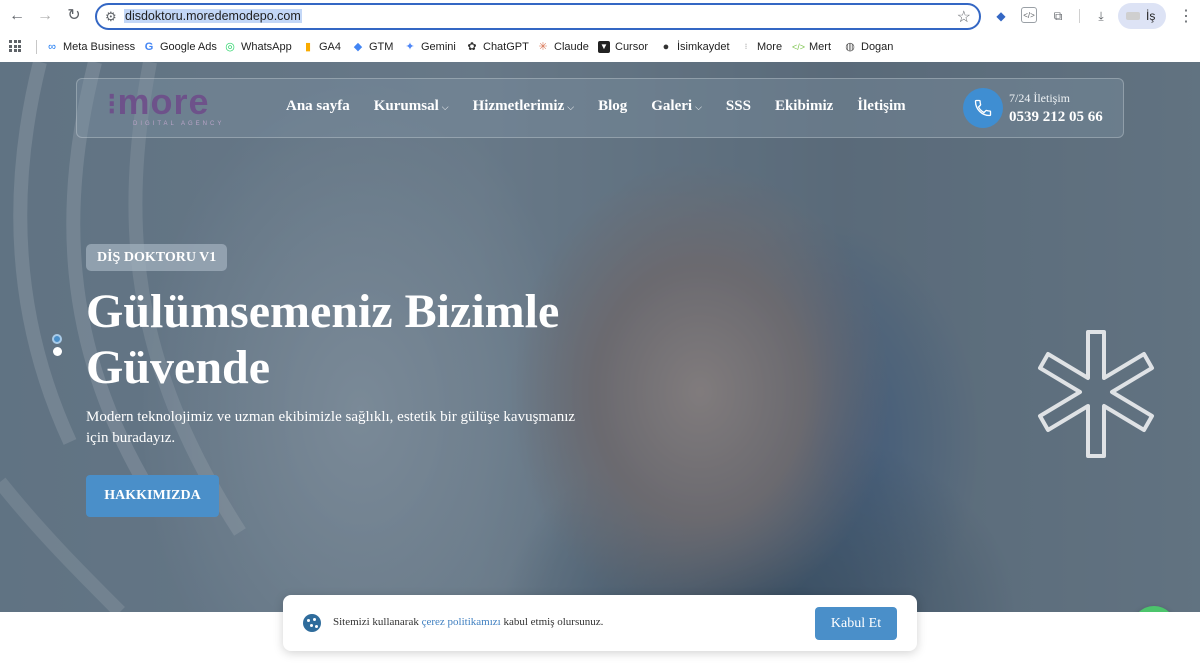  Describe the element at coordinates (179, 124) in the screenshot. I see `logo-subtitle: DIGITAL AGENCY` at that location.